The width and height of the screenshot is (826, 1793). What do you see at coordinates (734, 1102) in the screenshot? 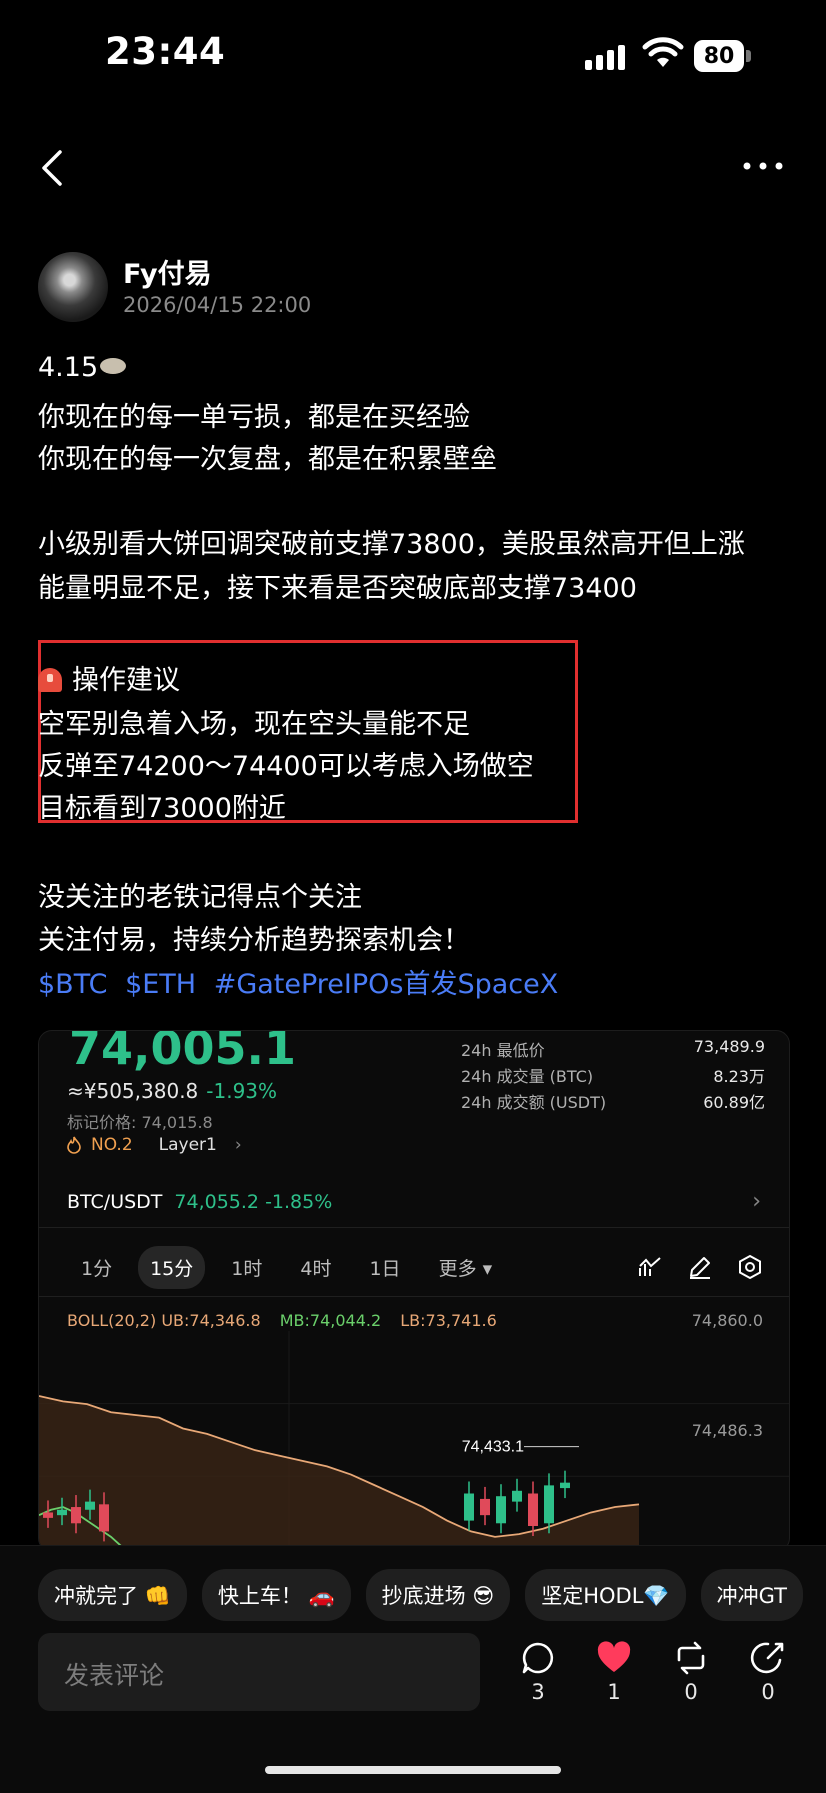
I see `stat-value: 60.89亿` at bounding box center [734, 1102].